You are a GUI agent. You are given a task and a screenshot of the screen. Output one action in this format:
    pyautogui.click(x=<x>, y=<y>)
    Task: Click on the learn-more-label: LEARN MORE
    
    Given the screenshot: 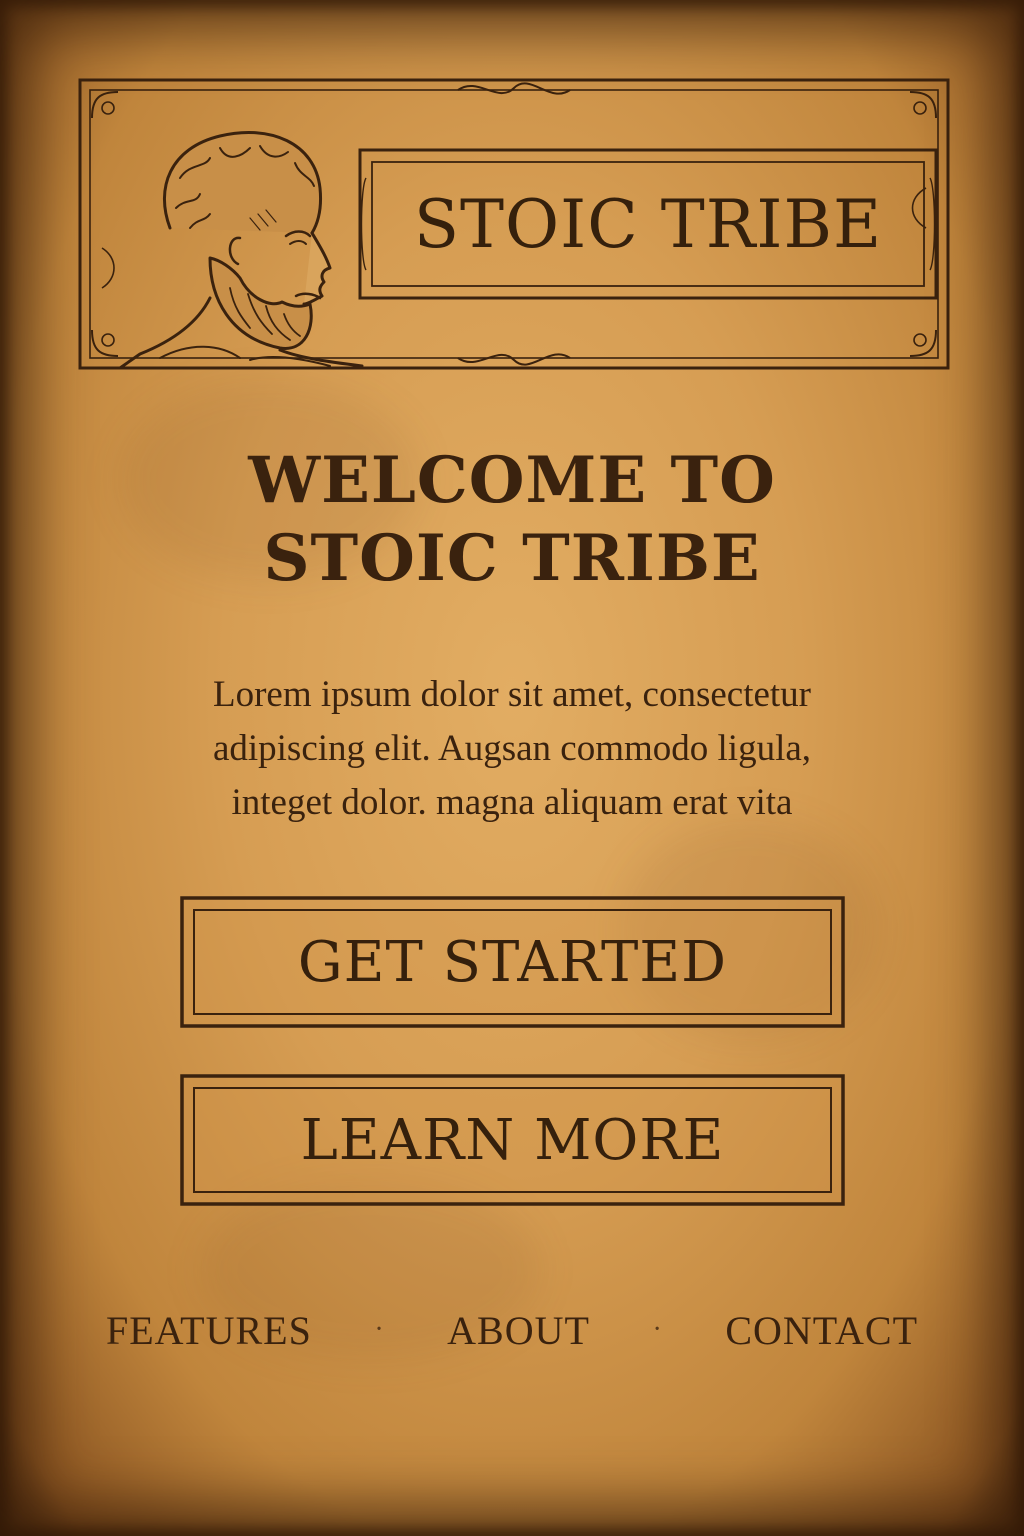 What is the action you would take?
    pyautogui.click(x=512, y=1140)
    